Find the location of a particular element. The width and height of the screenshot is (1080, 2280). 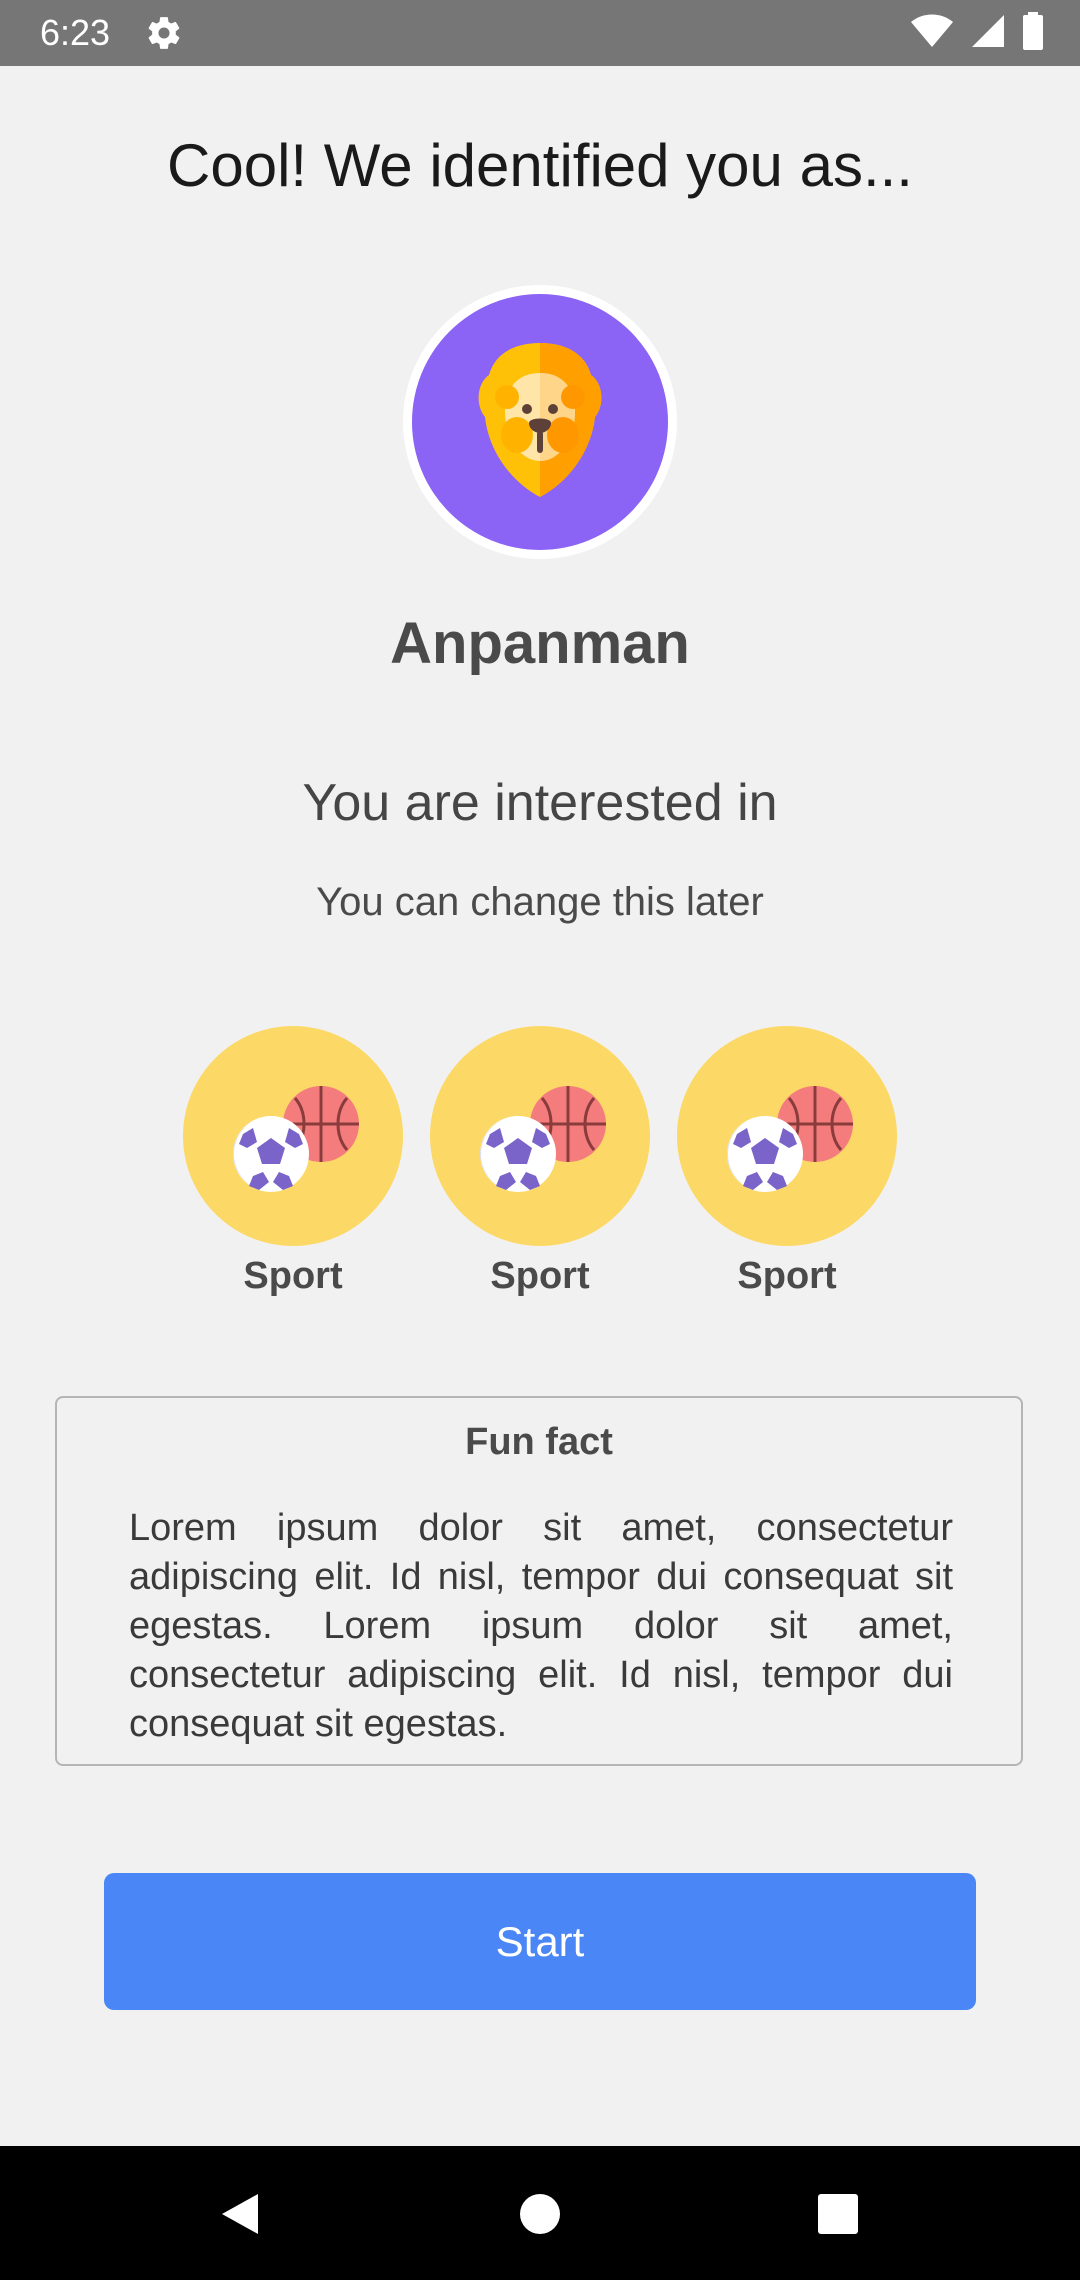

status-bar: 6:23 is located at coordinates (540, 33).